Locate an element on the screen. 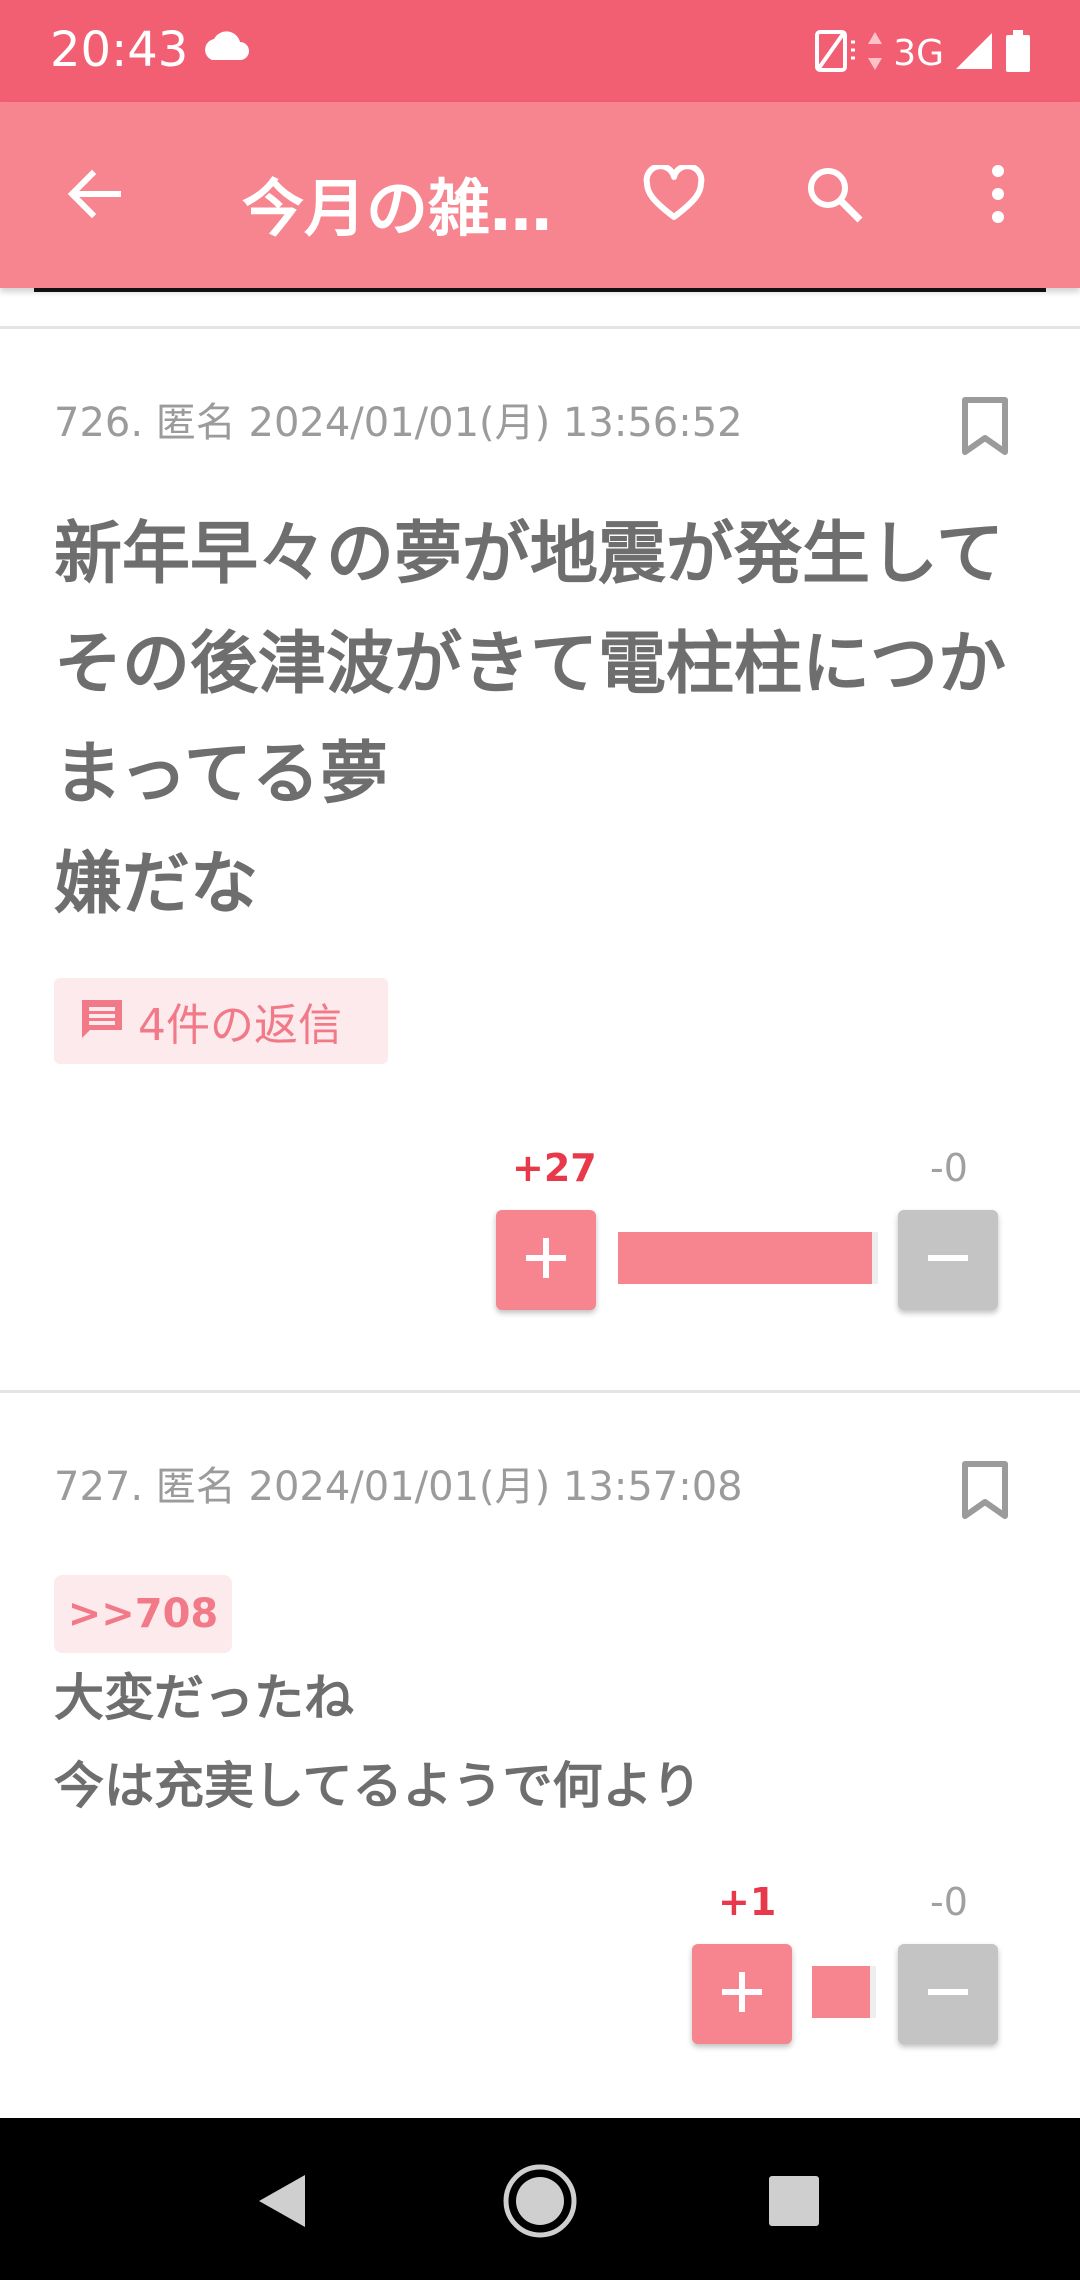 The image size is (1080, 2280). arrow-left-icon is located at coordinates (94, 196).